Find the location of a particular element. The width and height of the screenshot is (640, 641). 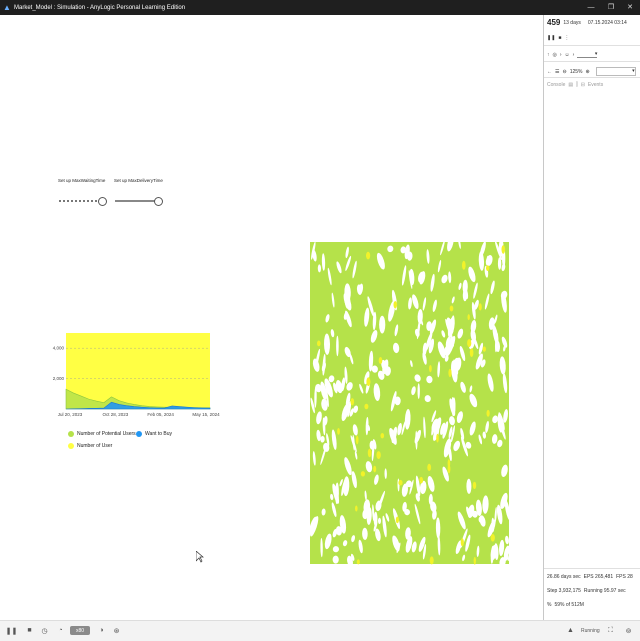

screenshot-icon: ⊚ is located at coordinates (628, 630).